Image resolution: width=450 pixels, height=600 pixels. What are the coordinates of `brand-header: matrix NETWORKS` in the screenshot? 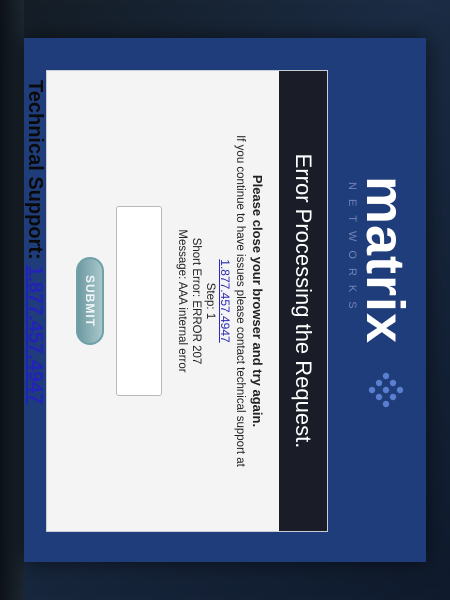 It's located at (376, 306).